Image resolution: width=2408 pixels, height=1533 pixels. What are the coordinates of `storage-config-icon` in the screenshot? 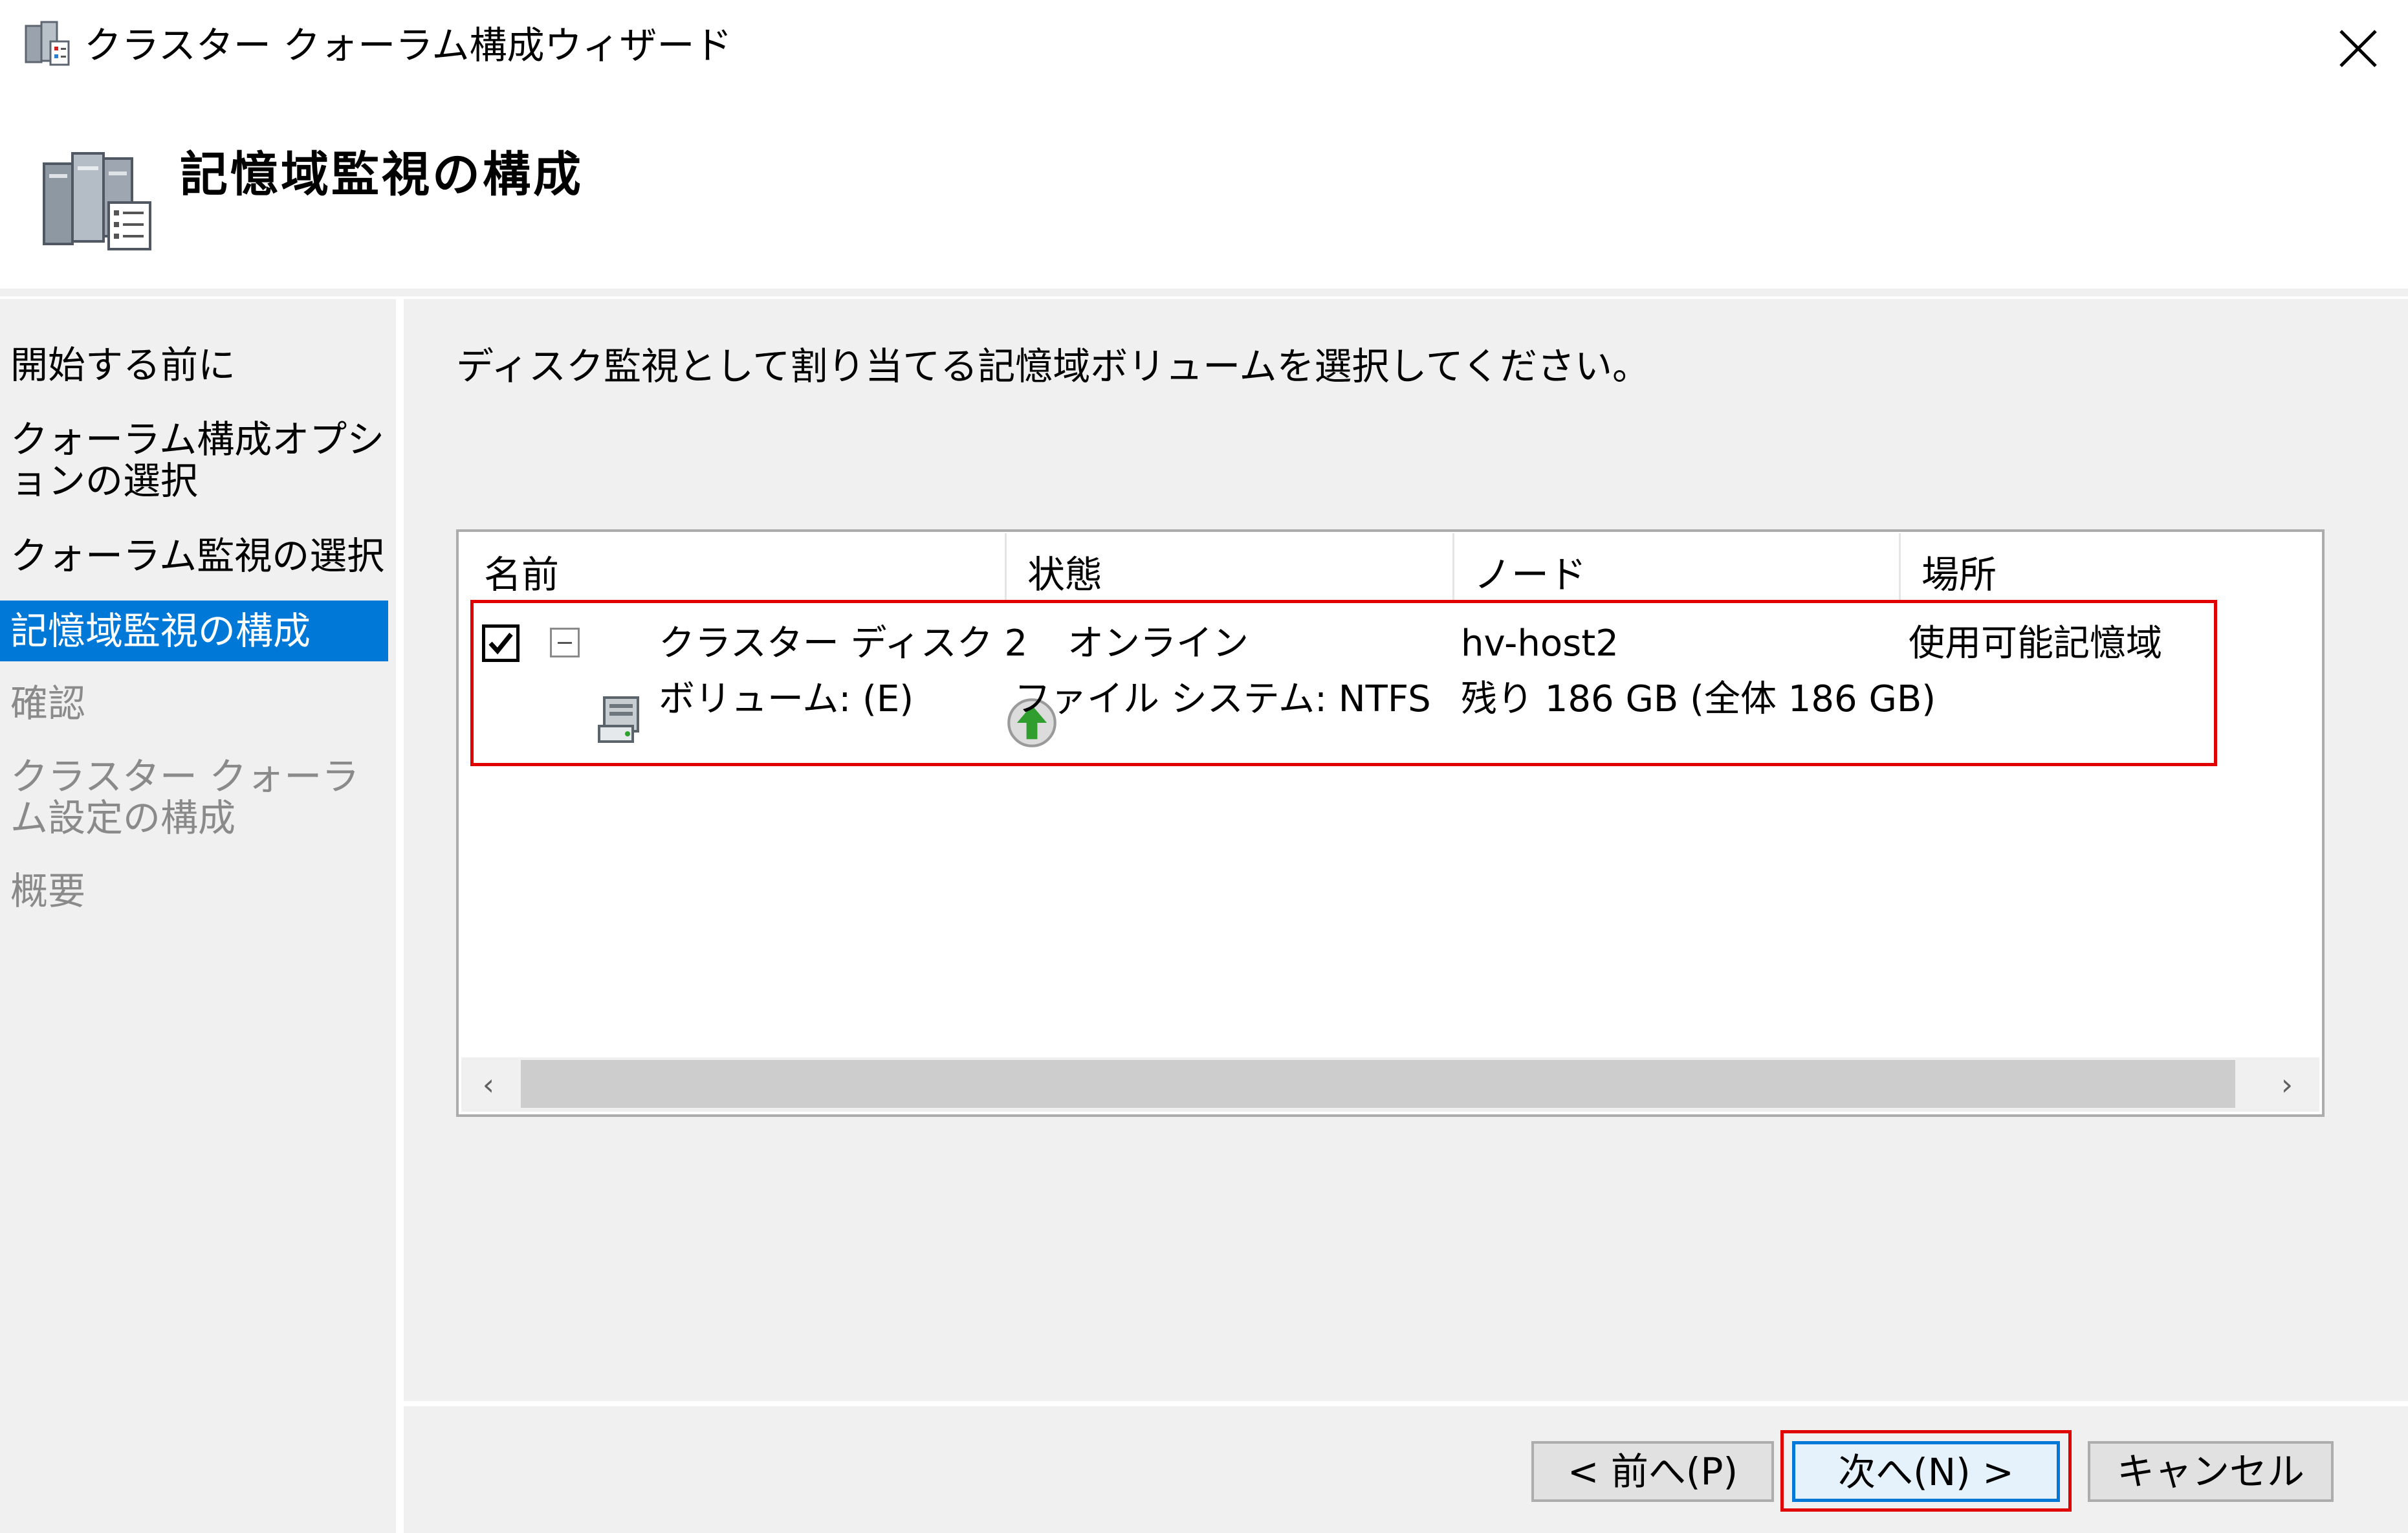 It's located at (97, 201).